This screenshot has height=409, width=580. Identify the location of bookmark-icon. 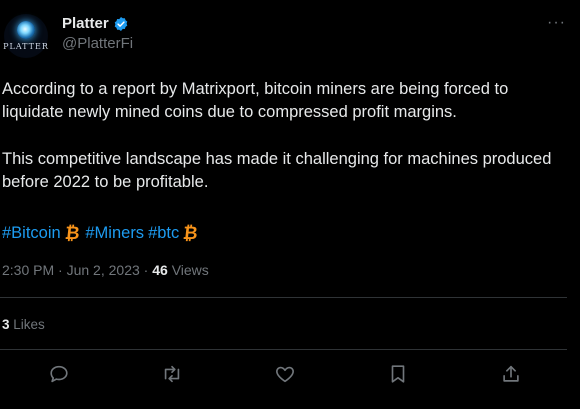
(398, 374).